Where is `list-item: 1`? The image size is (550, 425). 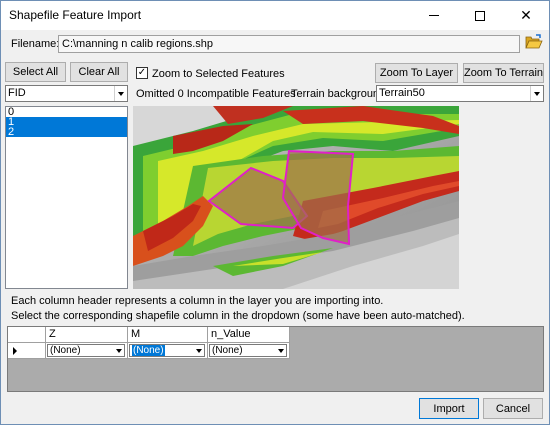 list-item: 1 is located at coordinates (66, 122).